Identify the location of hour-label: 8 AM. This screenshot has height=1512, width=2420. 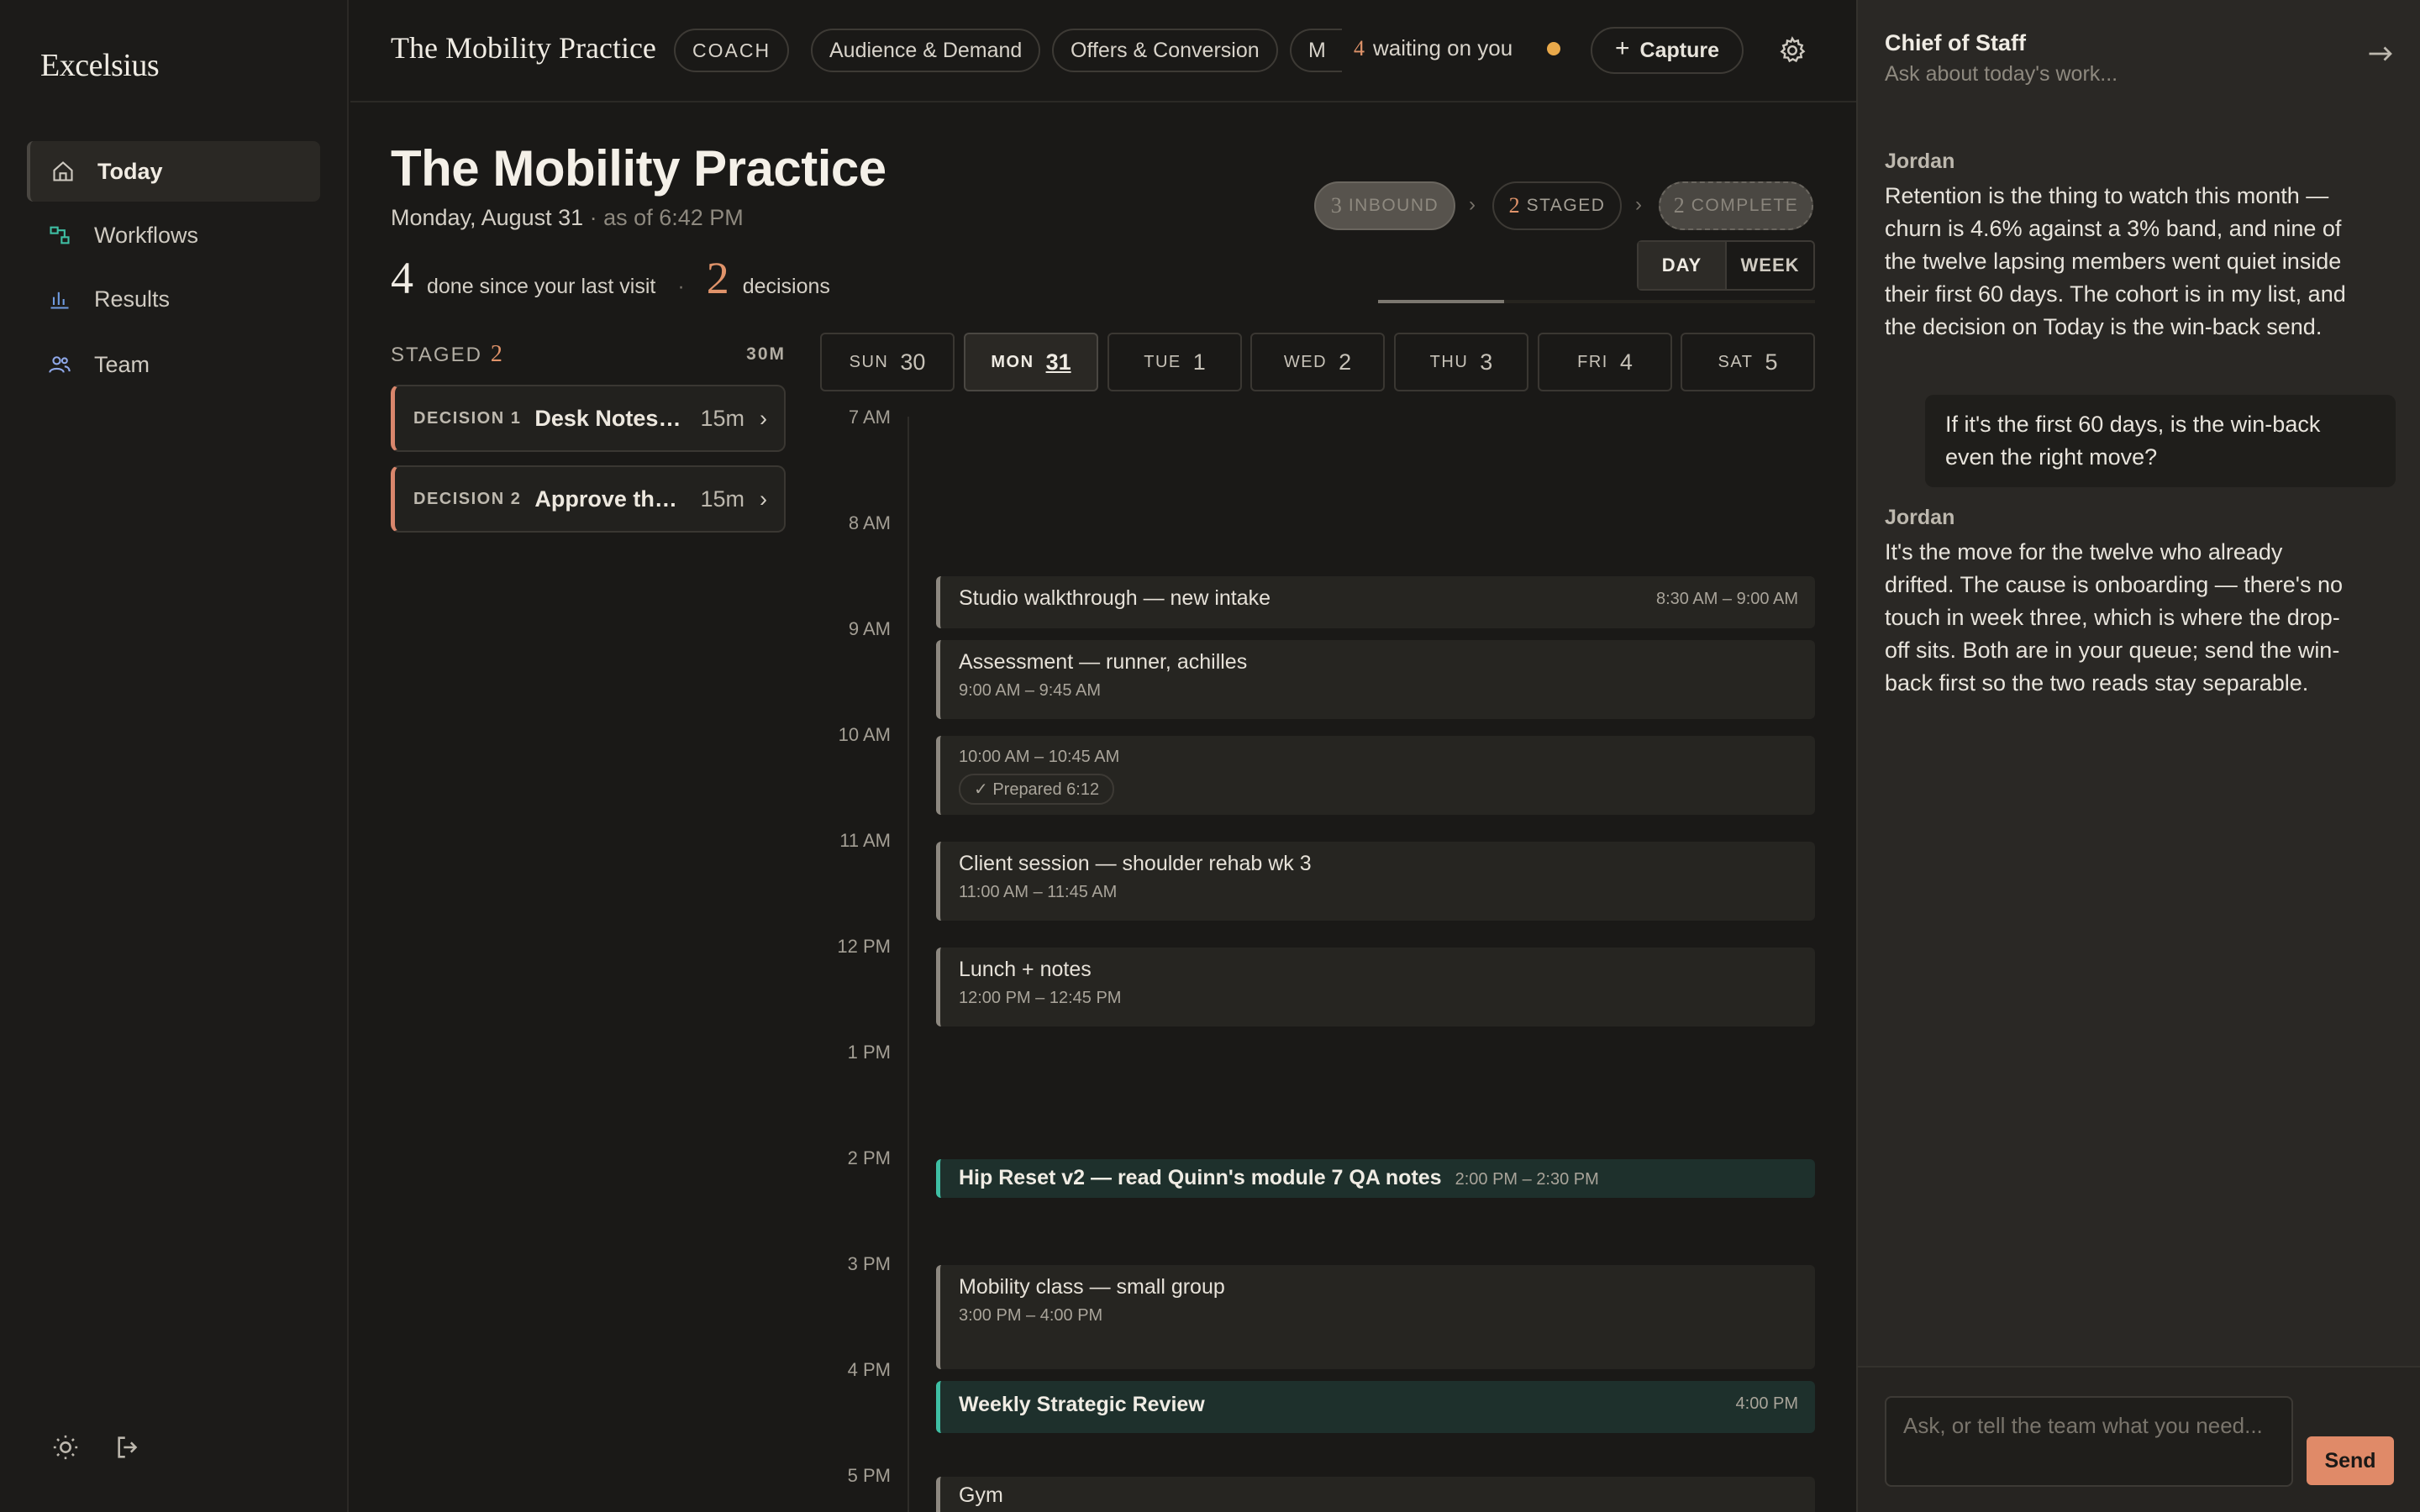
(870, 522).